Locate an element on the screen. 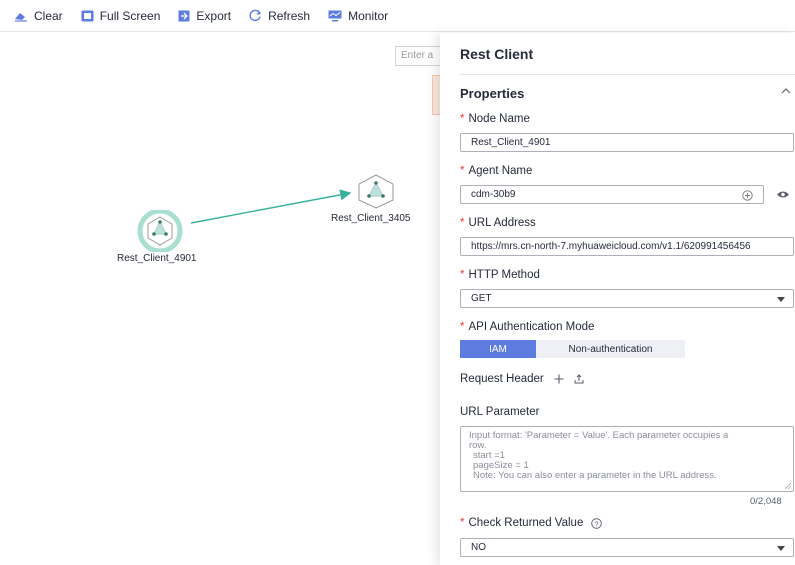 Image resolution: width=795 pixels, height=565 pixels. agent-name-select: cdm-30b9 is located at coordinates (612, 194).